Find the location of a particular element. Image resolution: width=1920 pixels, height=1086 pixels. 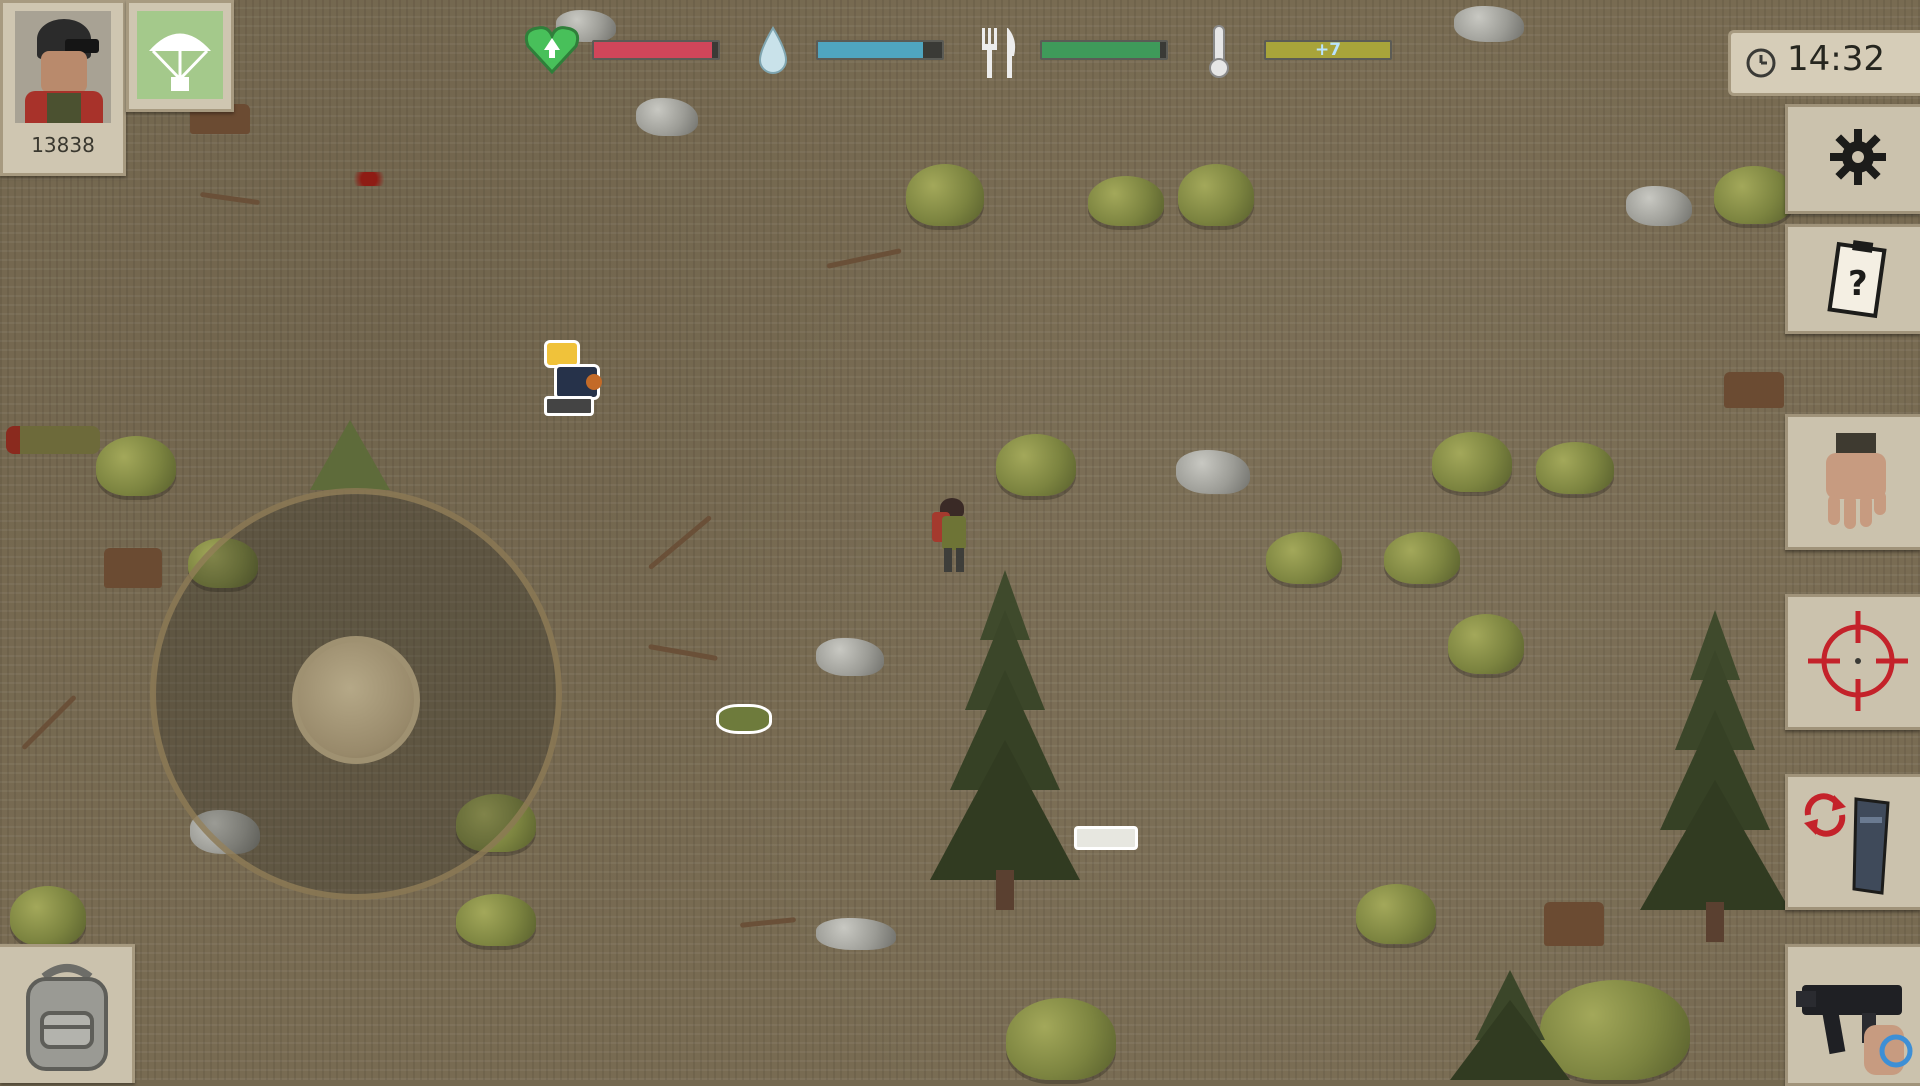

inventory-button is located at coordinates (67, 1013).